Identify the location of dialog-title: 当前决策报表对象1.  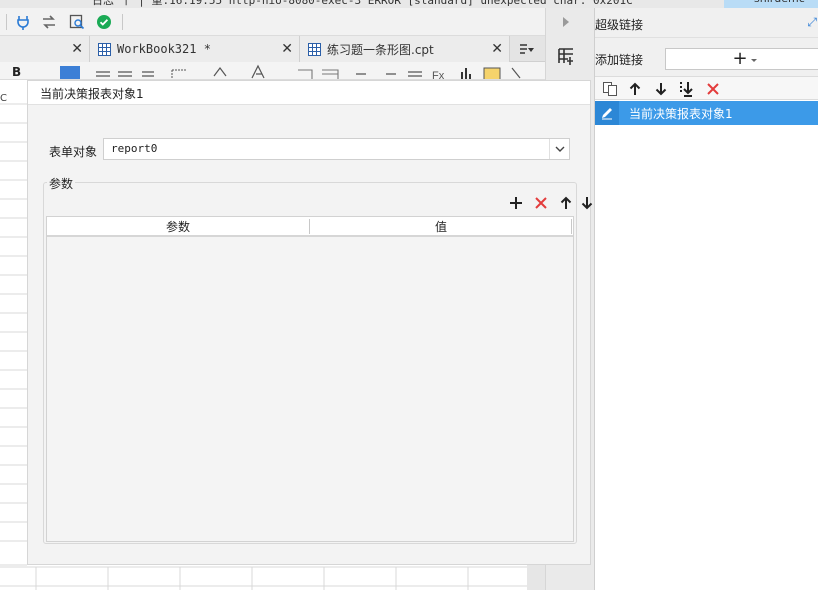
(92, 94).